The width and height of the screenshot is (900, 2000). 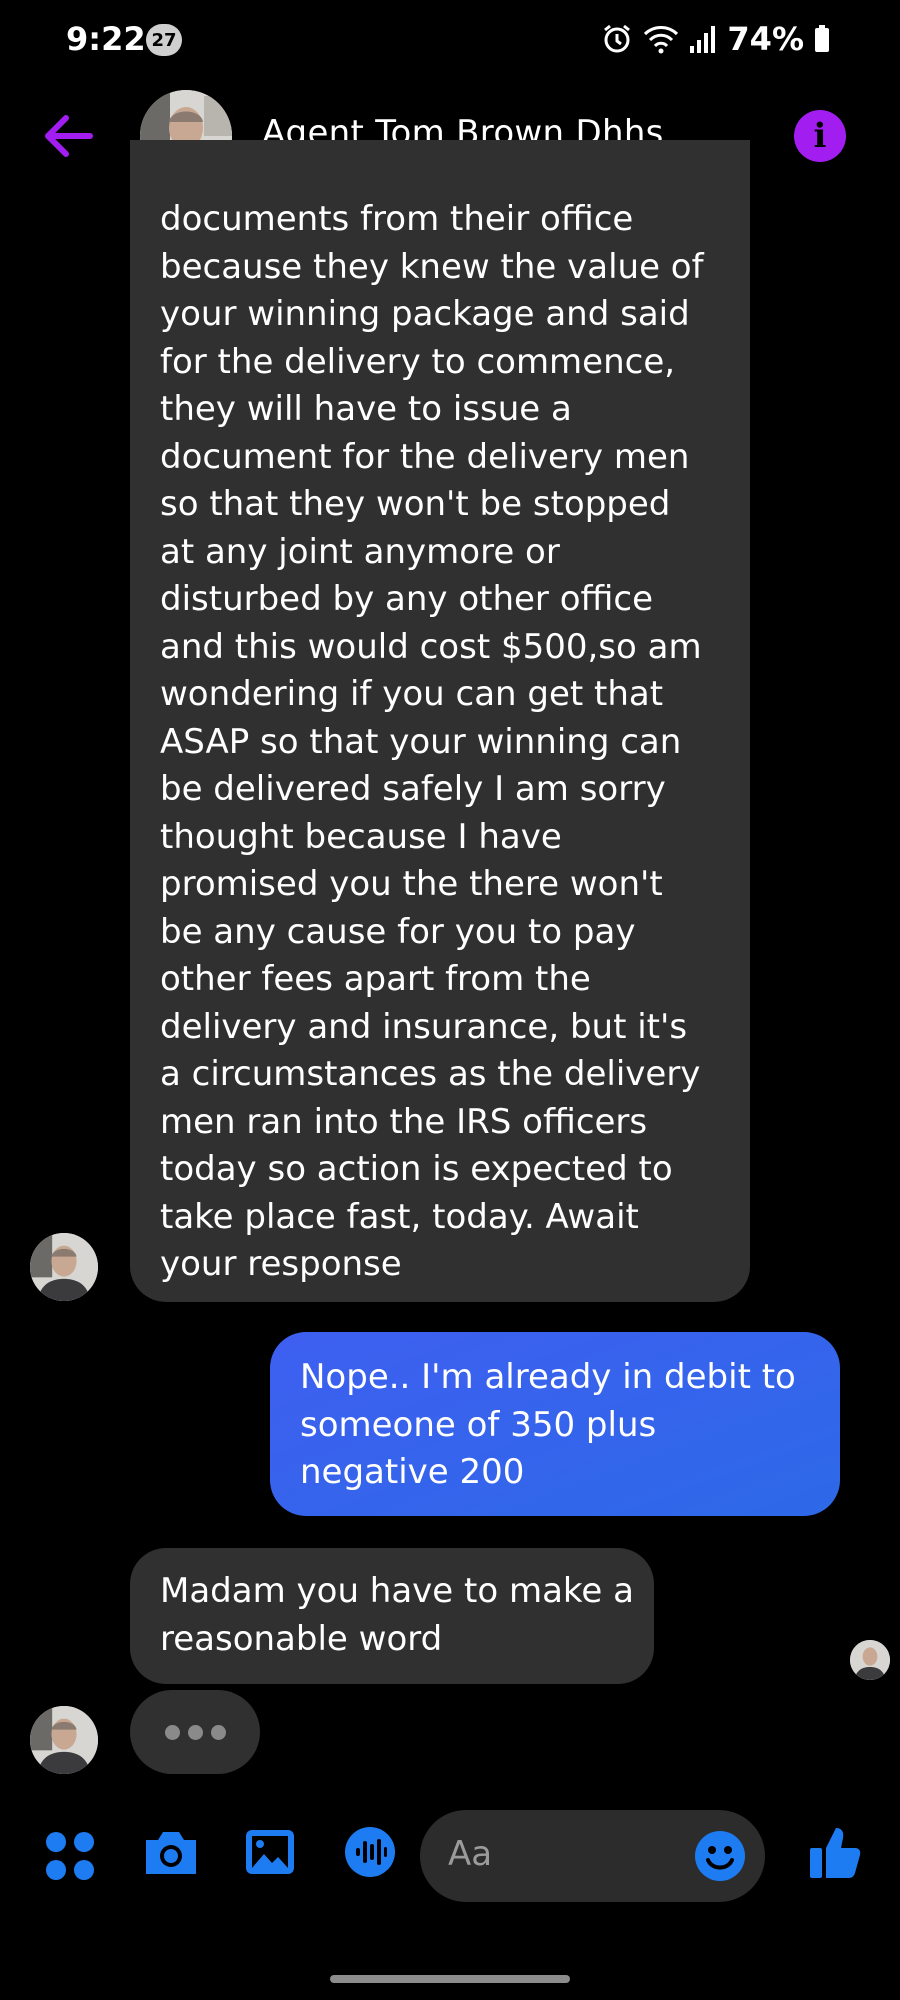 What do you see at coordinates (412, 1472) in the screenshot?
I see `message-line: negative 200` at bounding box center [412, 1472].